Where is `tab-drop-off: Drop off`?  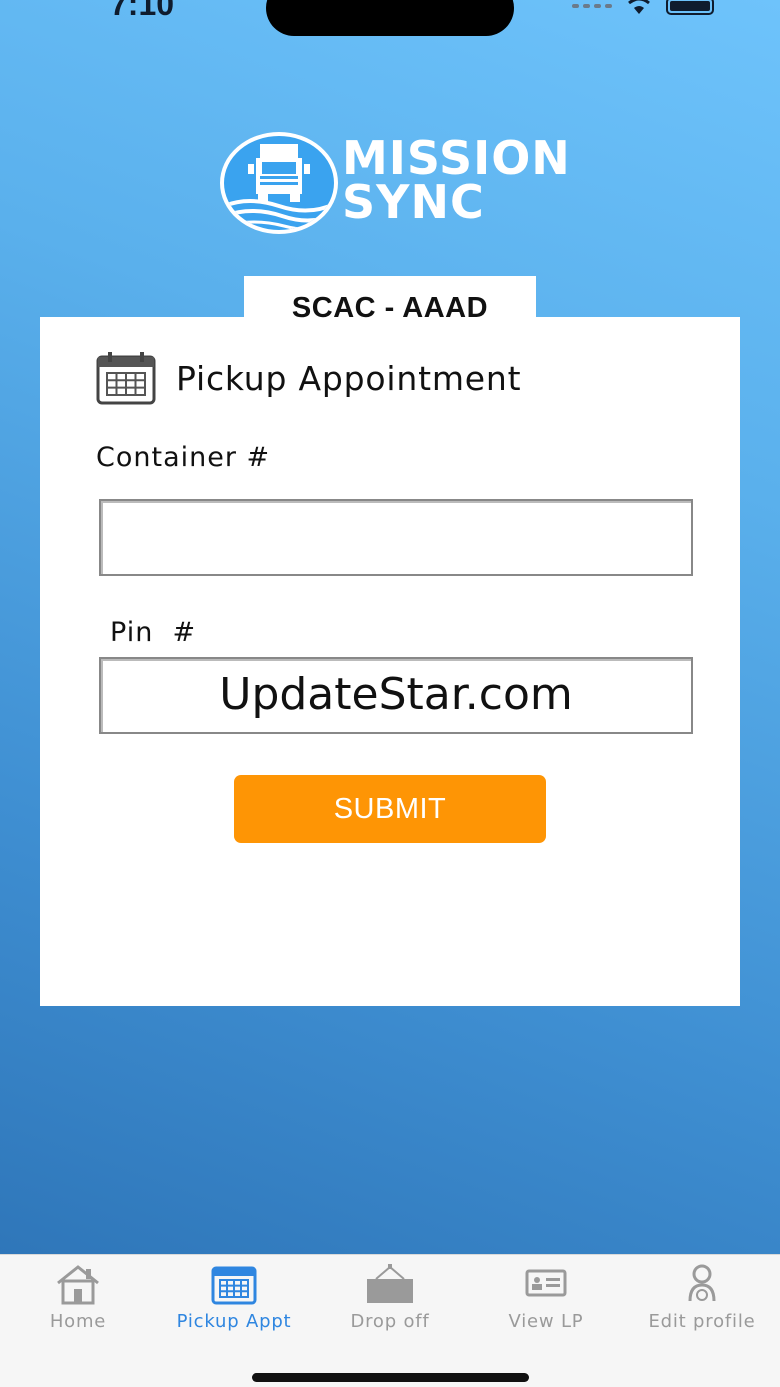 tab-drop-off: Drop off is located at coordinates (390, 1297).